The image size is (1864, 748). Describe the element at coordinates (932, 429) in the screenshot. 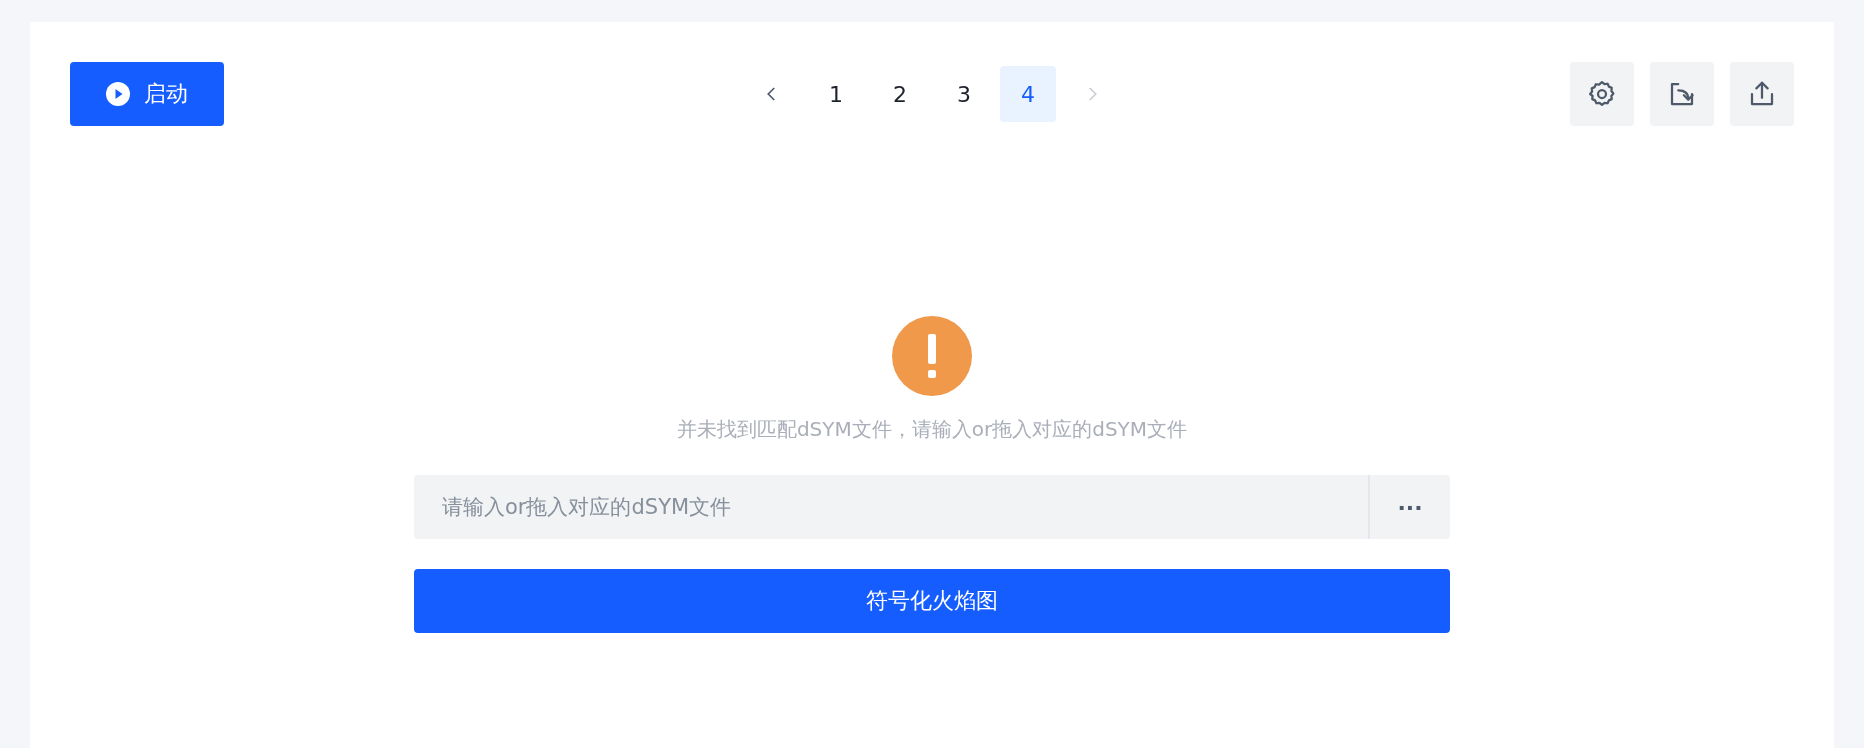

I see `empty-message: 并未找到匹配dSYM文件，请输入or拖入对应的dSYM文件` at that location.